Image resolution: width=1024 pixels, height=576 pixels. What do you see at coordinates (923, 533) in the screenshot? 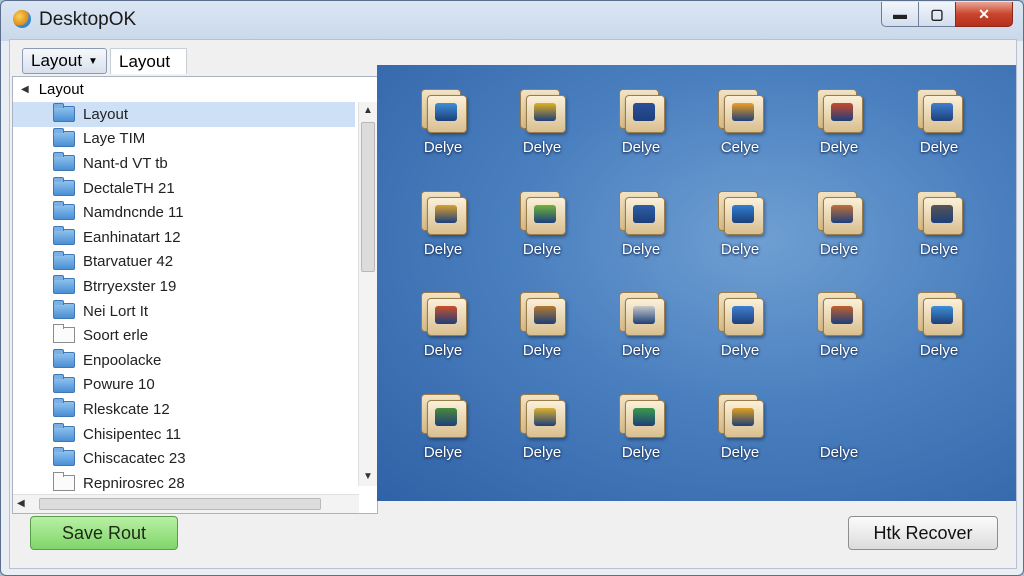
I see `recover-button: Htk Recover` at bounding box center [923, 533].